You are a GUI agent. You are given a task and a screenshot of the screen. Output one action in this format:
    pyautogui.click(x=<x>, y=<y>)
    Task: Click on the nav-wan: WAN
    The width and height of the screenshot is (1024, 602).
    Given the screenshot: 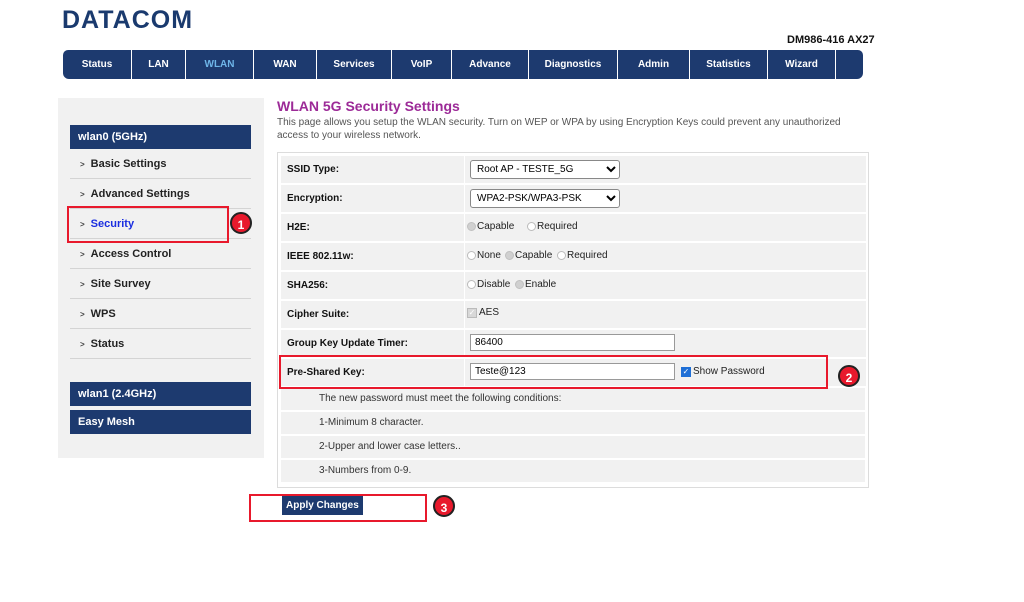 What is the action you would take?
    pyautogui.click(x=285, y=64)
    